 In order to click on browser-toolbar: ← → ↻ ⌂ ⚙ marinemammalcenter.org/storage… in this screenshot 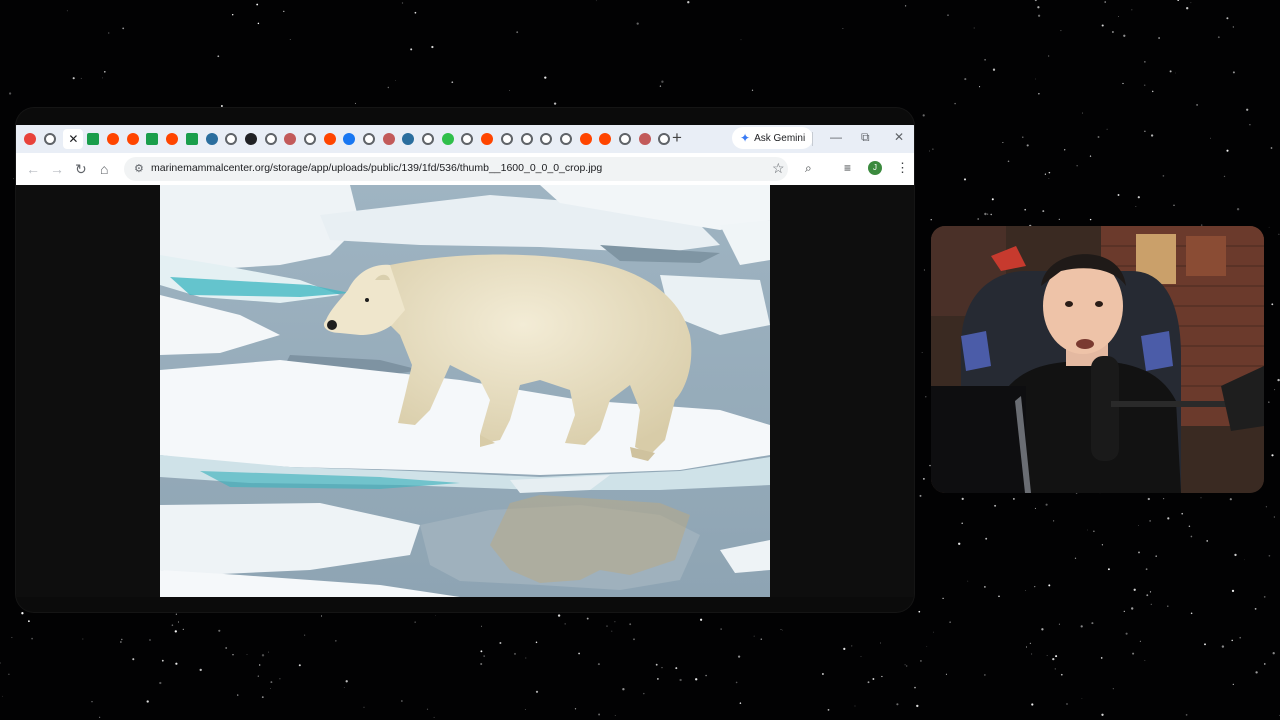, I will do `click(465, 169)`.